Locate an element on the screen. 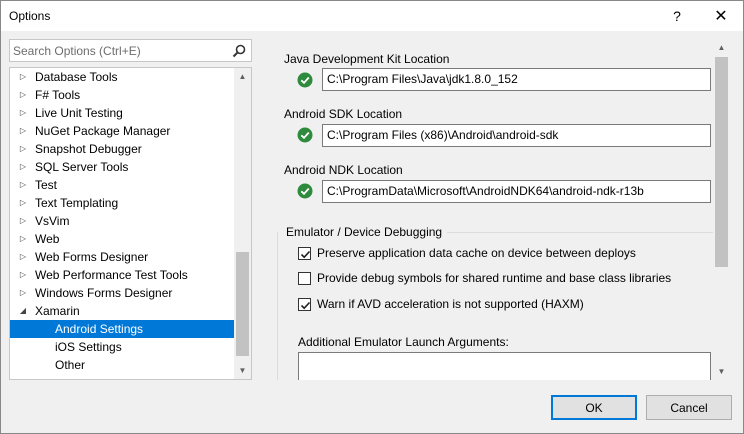 The height and width of the screenshot is (434, 744). tree-item-label: Windows Forms Designer is located at coordinates (104, 293).